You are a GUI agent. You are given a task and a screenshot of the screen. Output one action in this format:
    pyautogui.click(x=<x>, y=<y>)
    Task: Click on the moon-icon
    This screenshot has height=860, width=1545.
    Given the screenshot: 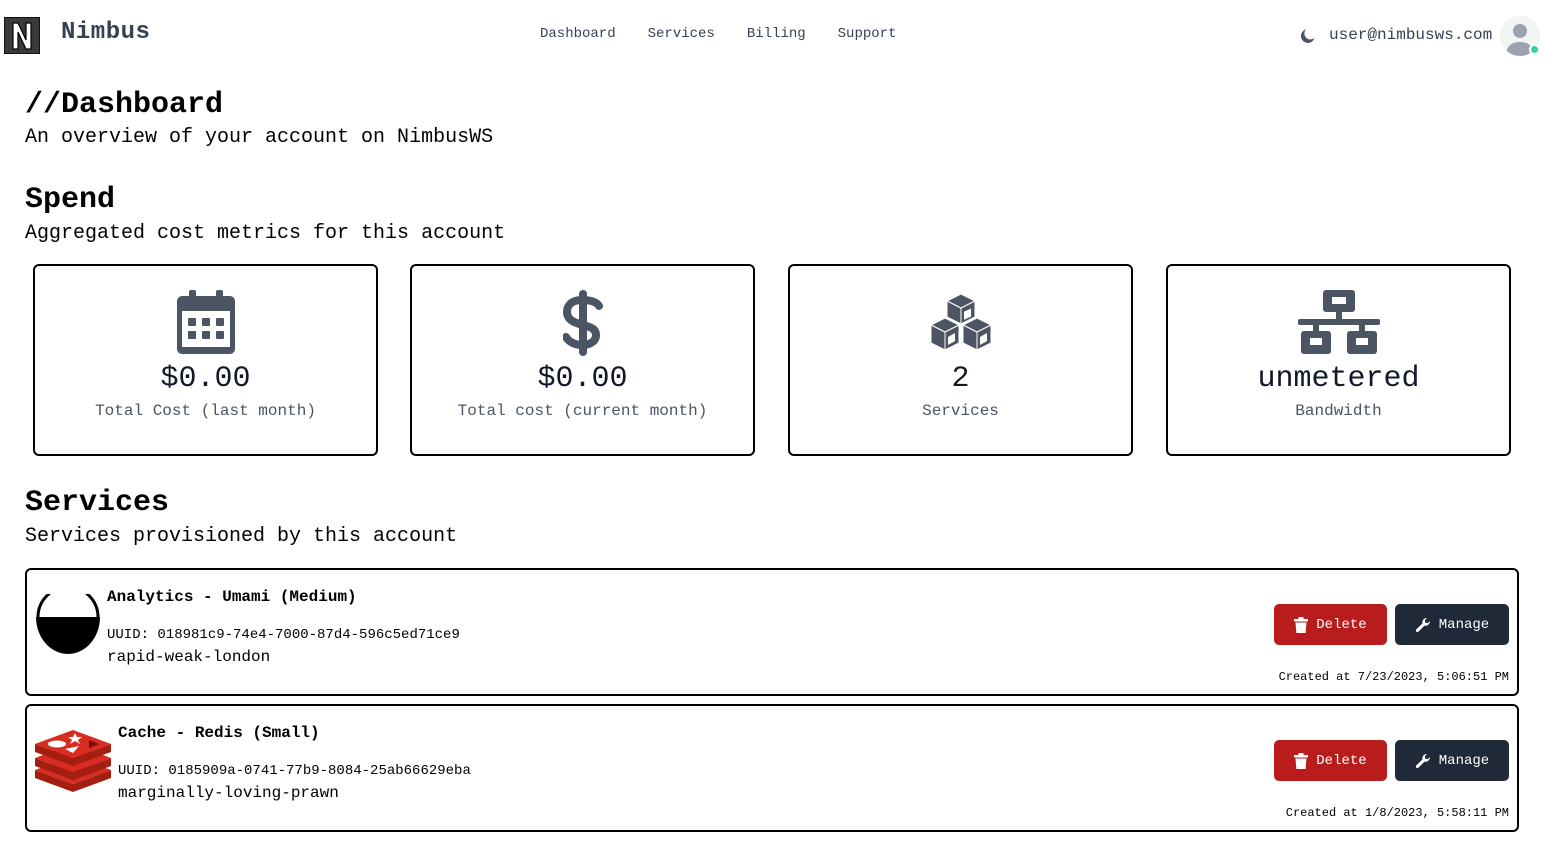 What is the action you would take?
    pyautogui.click(x=1308, y=36)
    